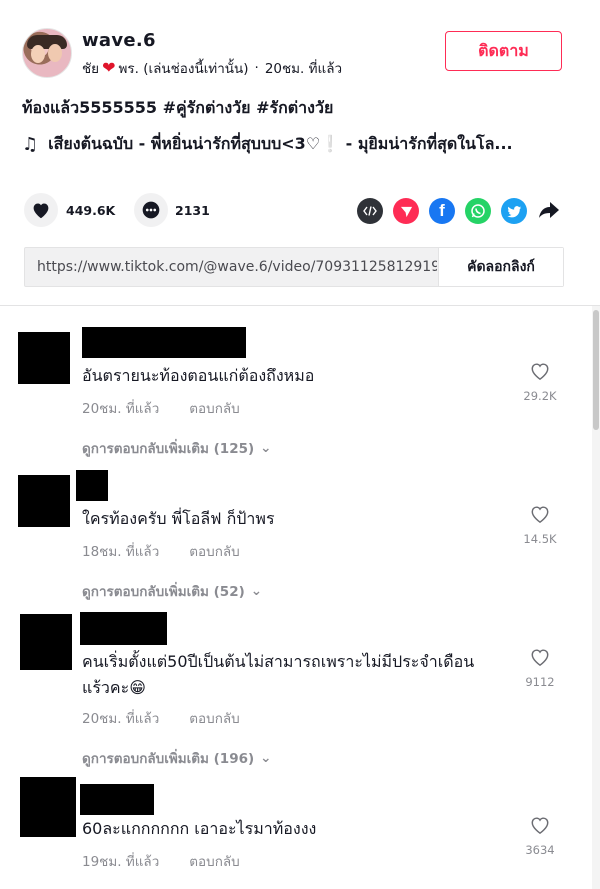  Describe the element at coordinates (370, 211) in the screenshot. I see `embed-icon` at that location.